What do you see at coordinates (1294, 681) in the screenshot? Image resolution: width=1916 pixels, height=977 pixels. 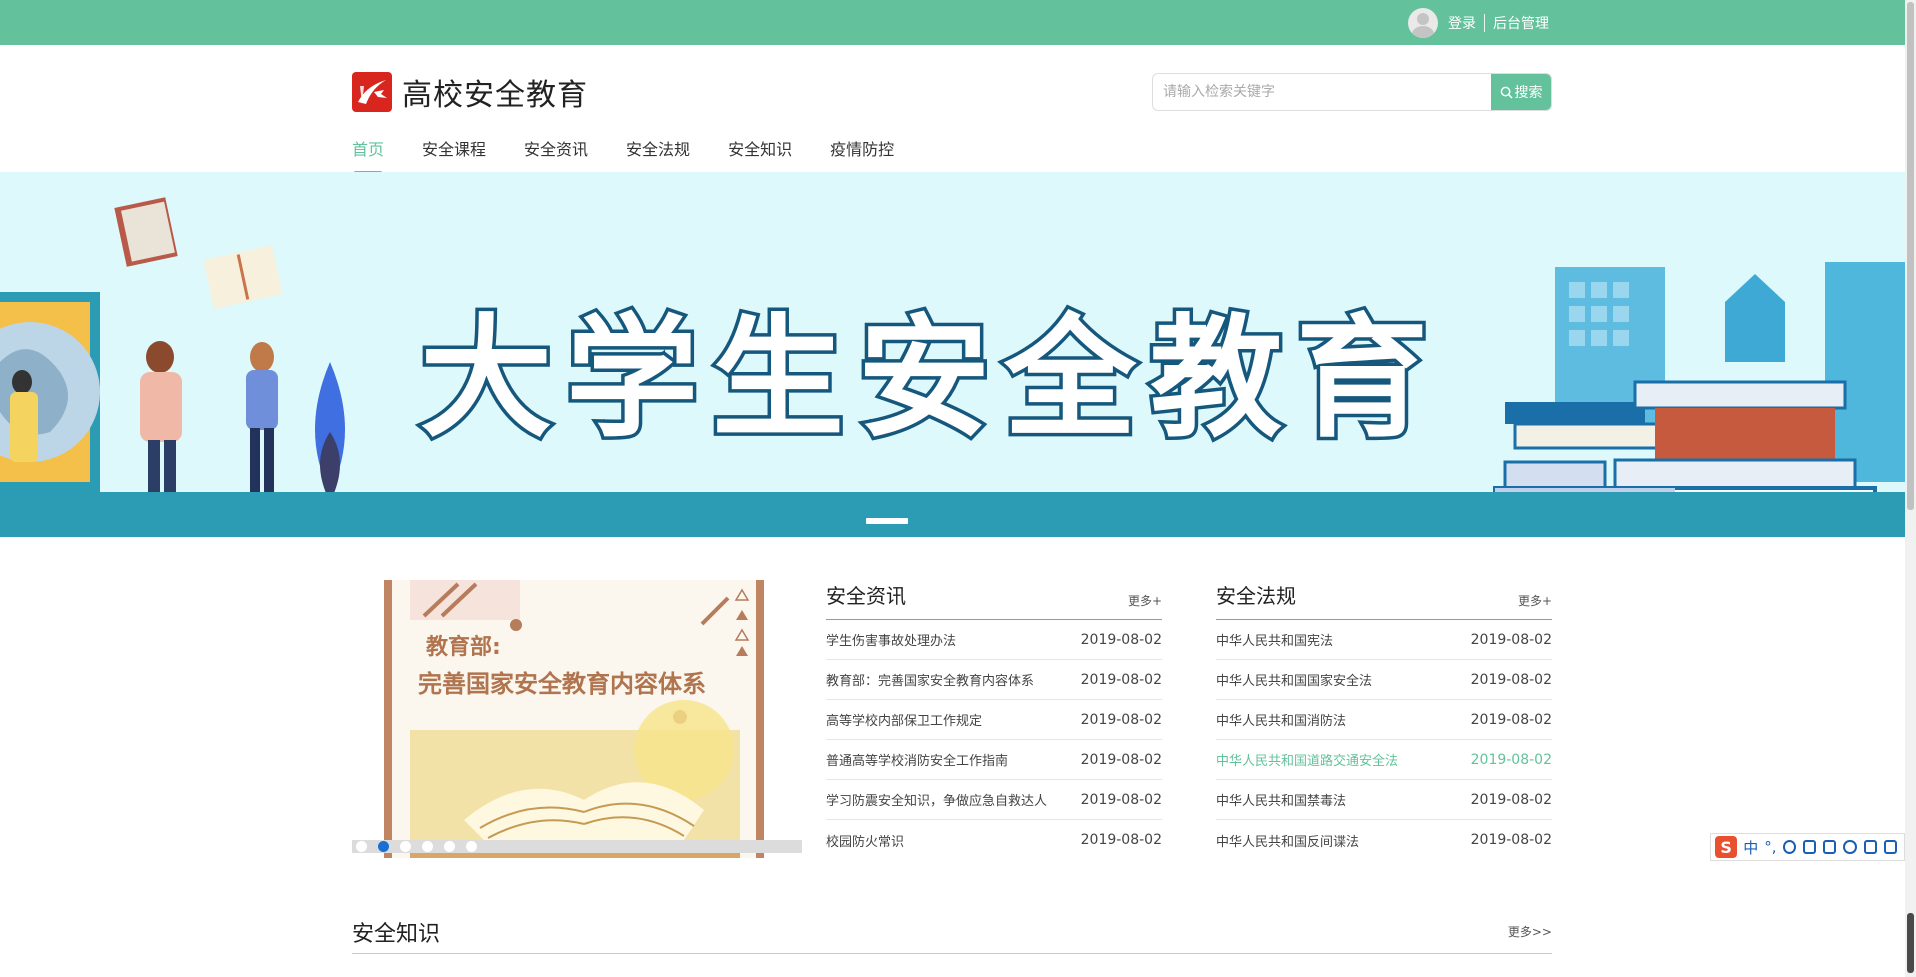 I see `list-item-title: 中华人民共和国国家安全法` at bounding box center [1294, 681].